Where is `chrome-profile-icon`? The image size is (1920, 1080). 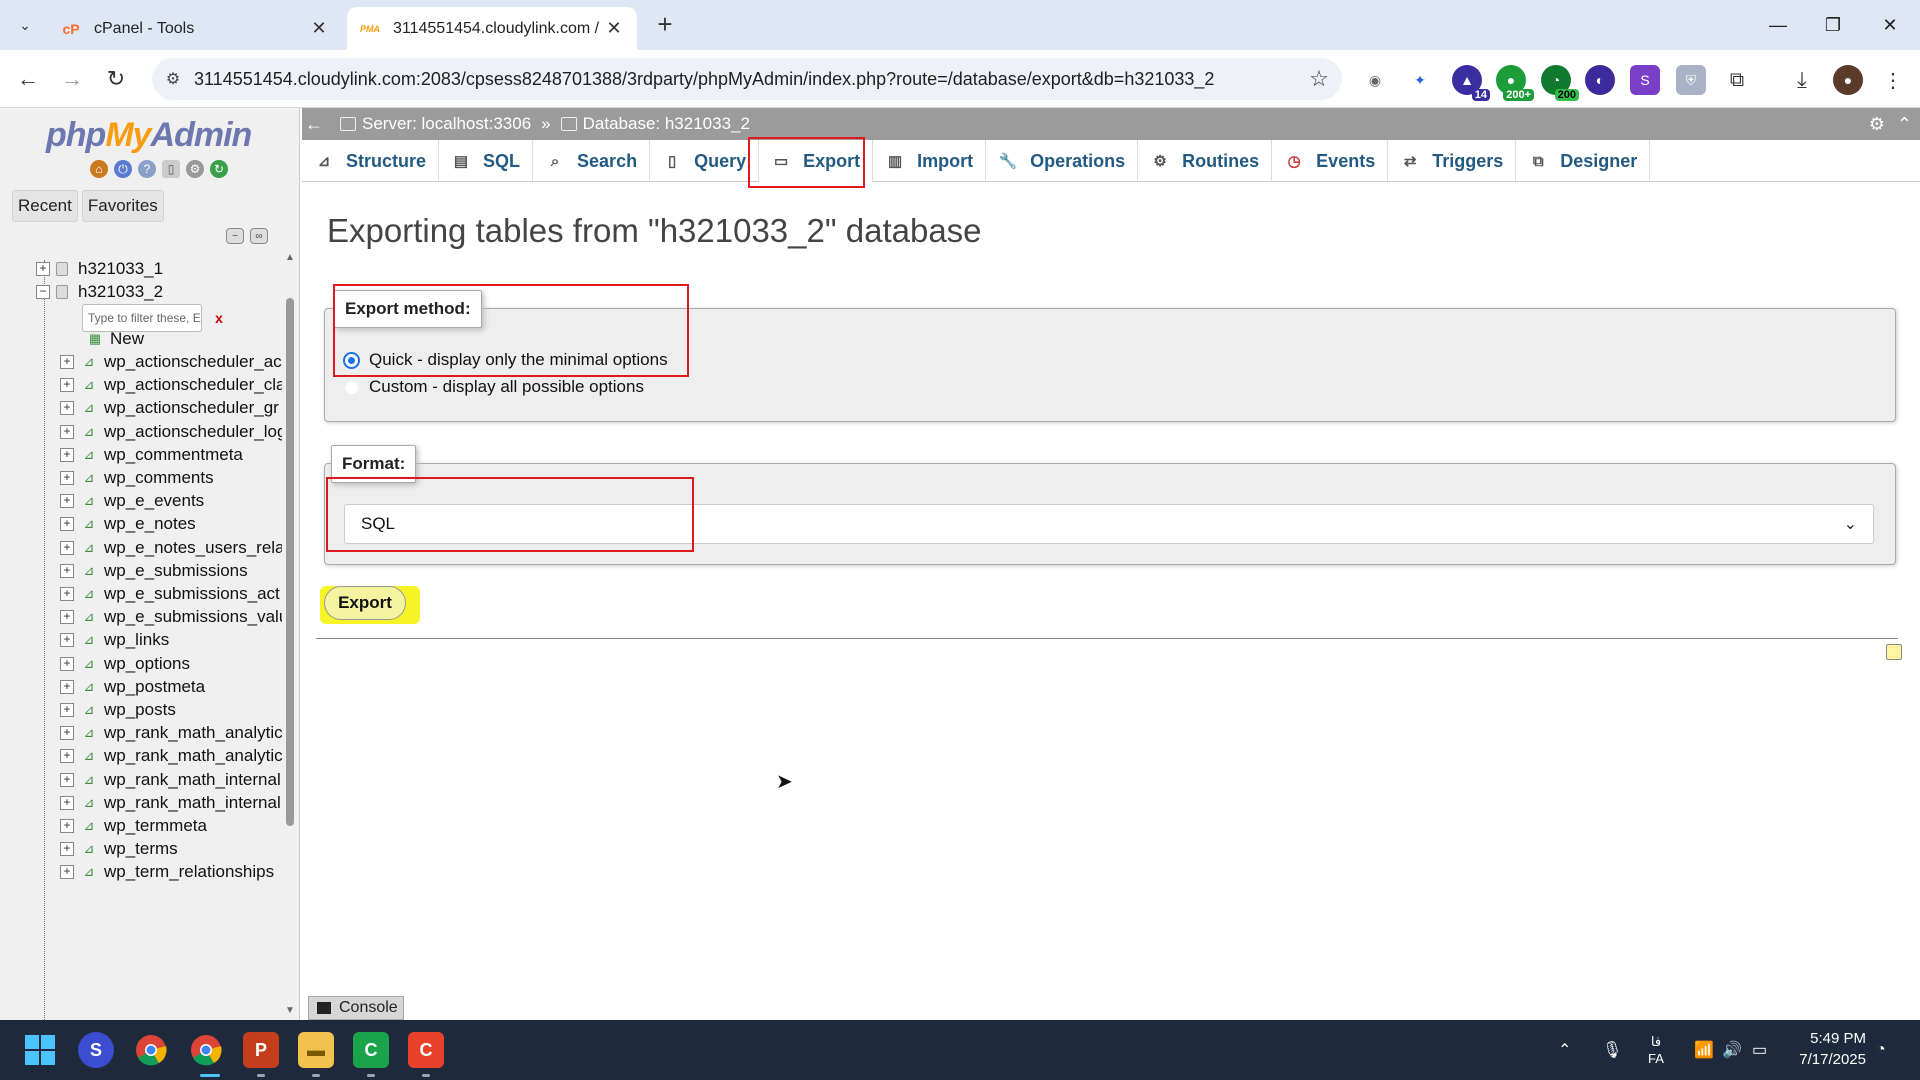 chrome-profile-icon is located at coordinates (206, 1050).